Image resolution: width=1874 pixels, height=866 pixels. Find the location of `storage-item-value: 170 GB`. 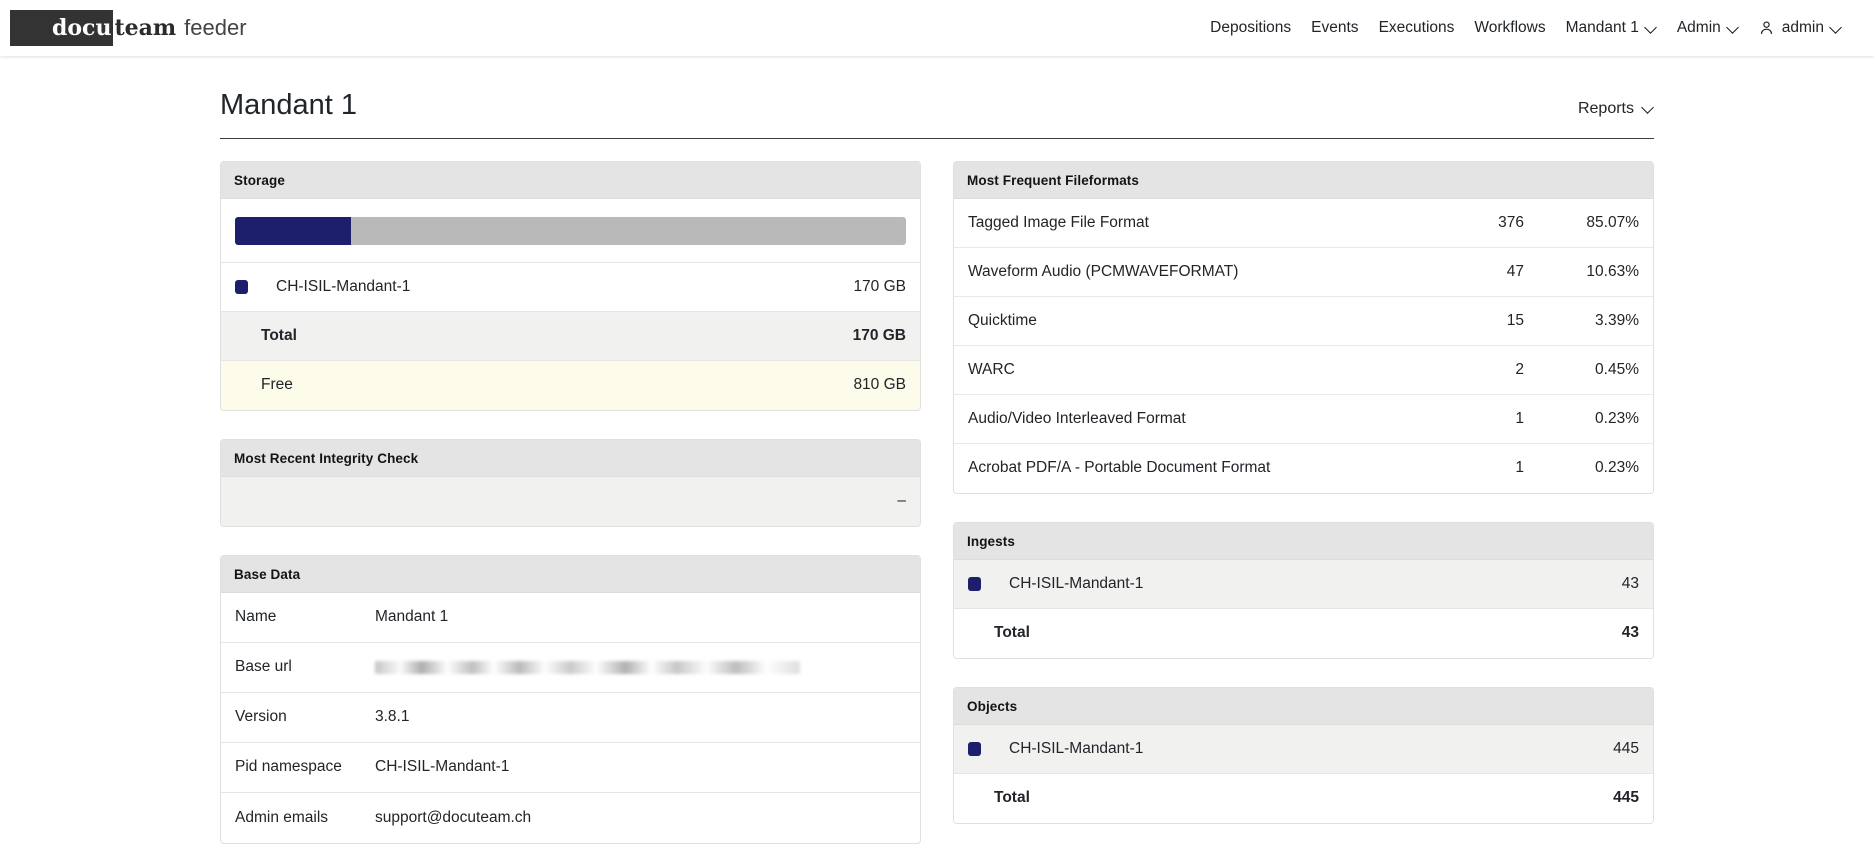

storage-item-value: 170 GB is located at coordinates (879, 286).